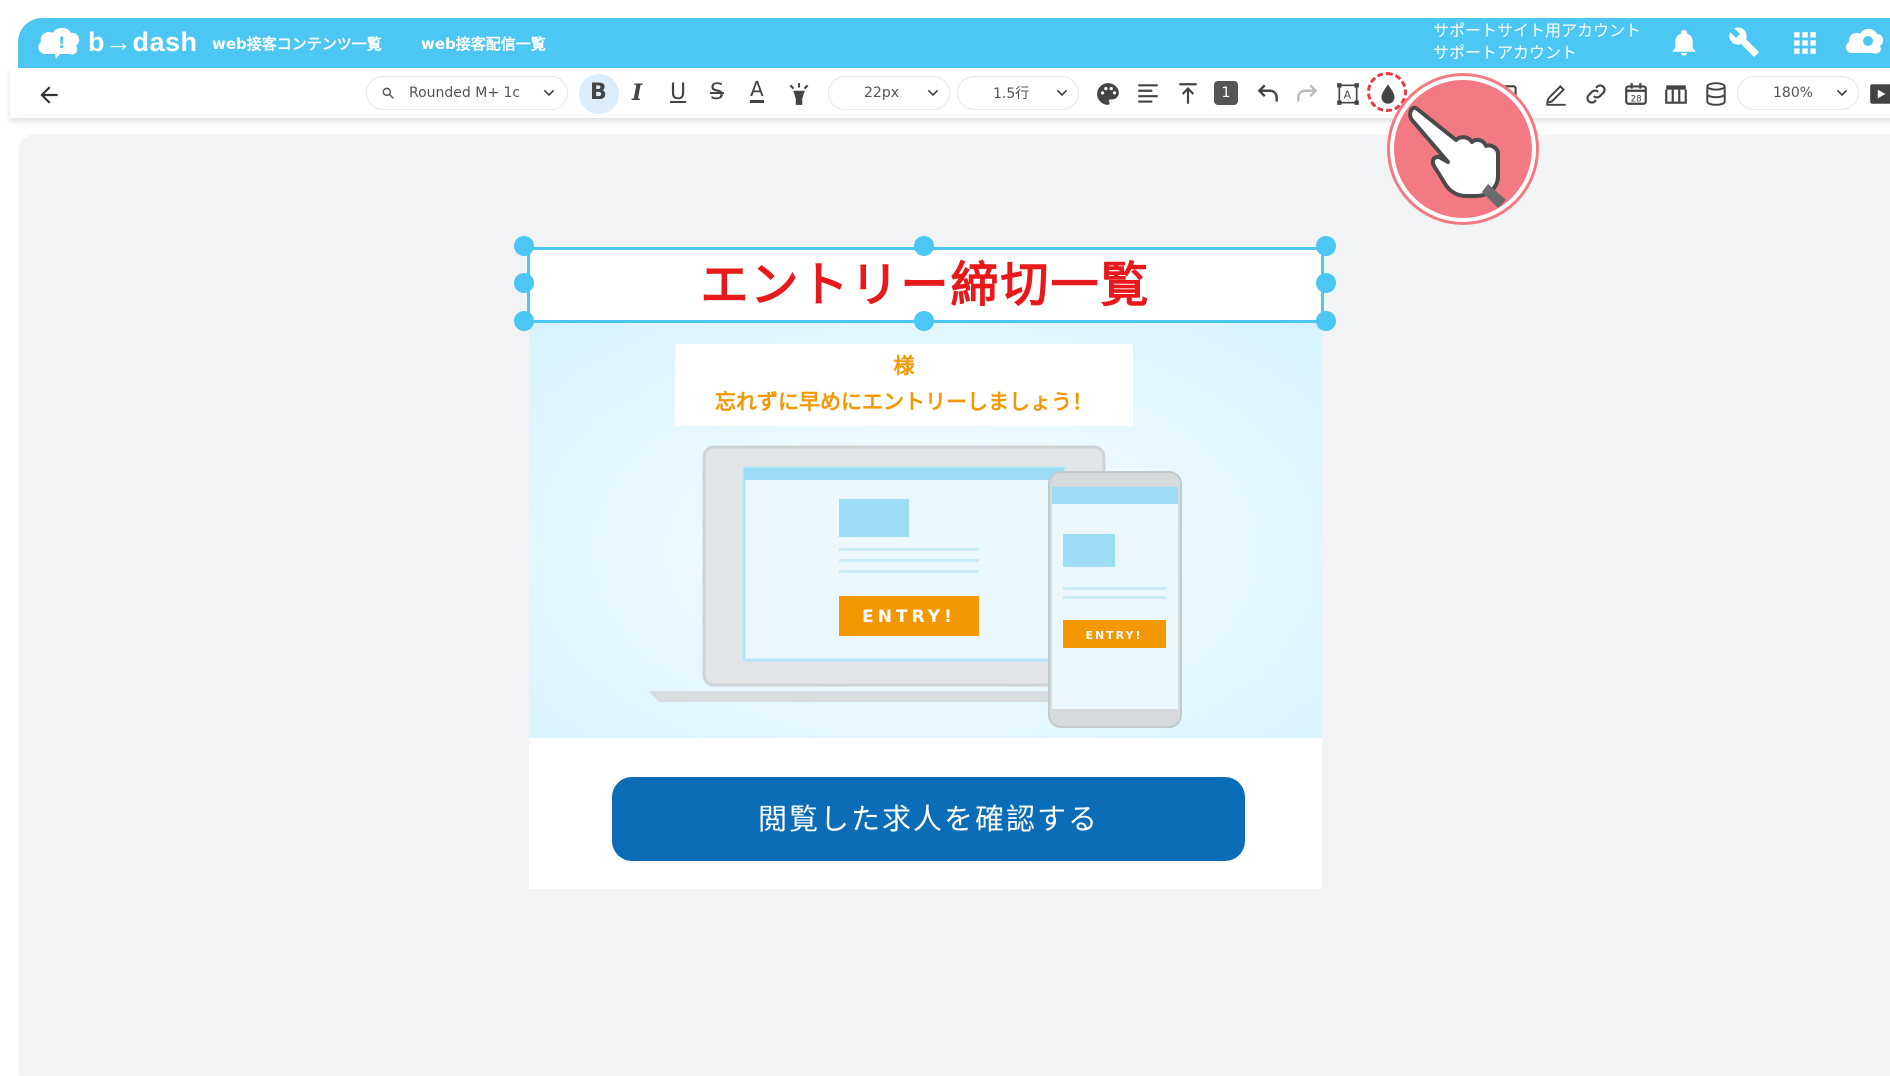 This screenshot has width=1890, height=1076. I want to click on align-left-icon, so click(1148, 94).